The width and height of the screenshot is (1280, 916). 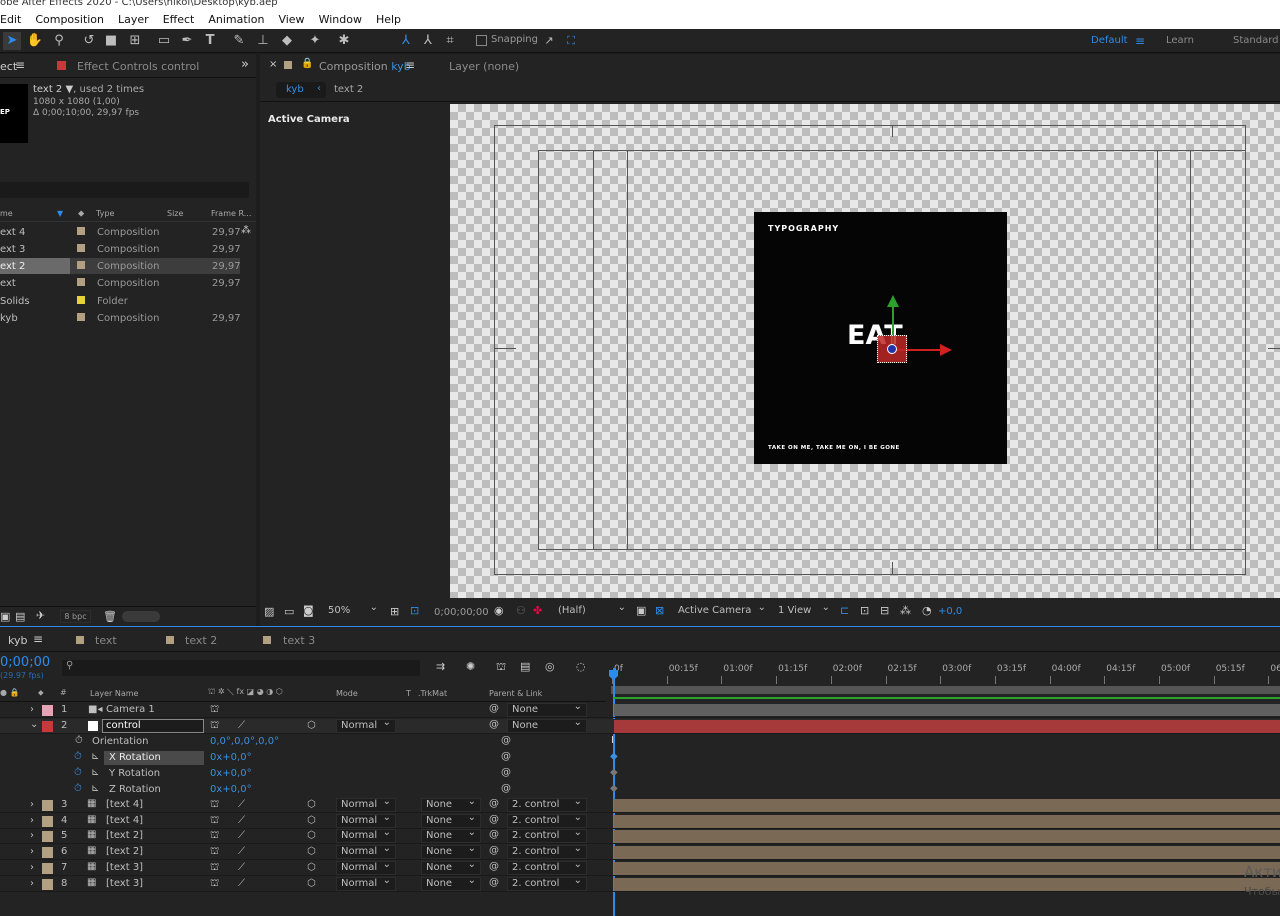 I want to click on workspace-standard: Standard, so click(x=1256, y=41).